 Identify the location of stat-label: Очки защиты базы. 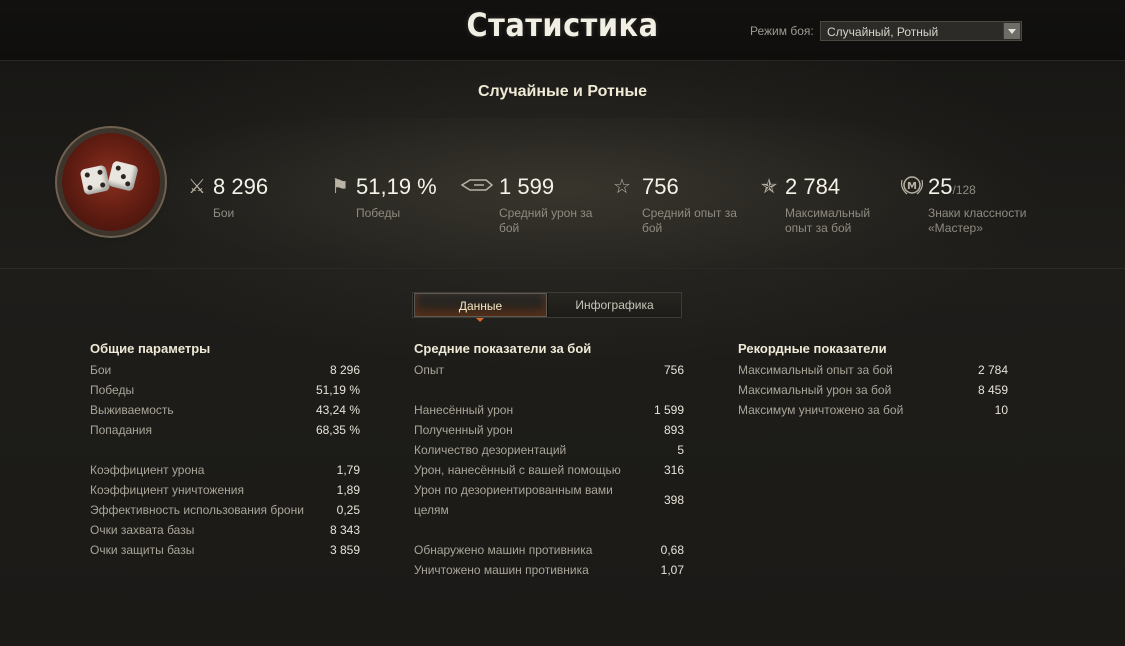
(142, 550).